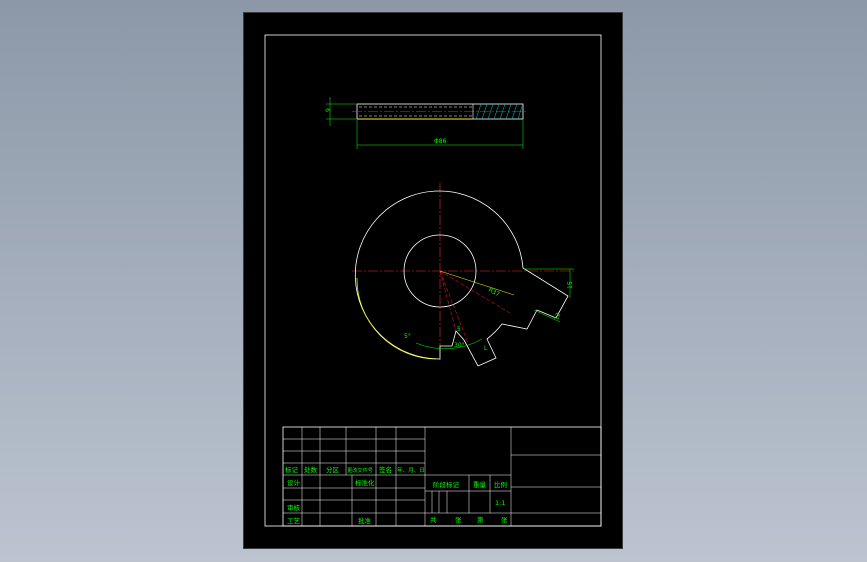 Image resolution: width=867 pixels, height=562 pixels. Describe the element at coordinates (292, 469) in the screenshot. I see `rev-header-mark: 标记` at that location.